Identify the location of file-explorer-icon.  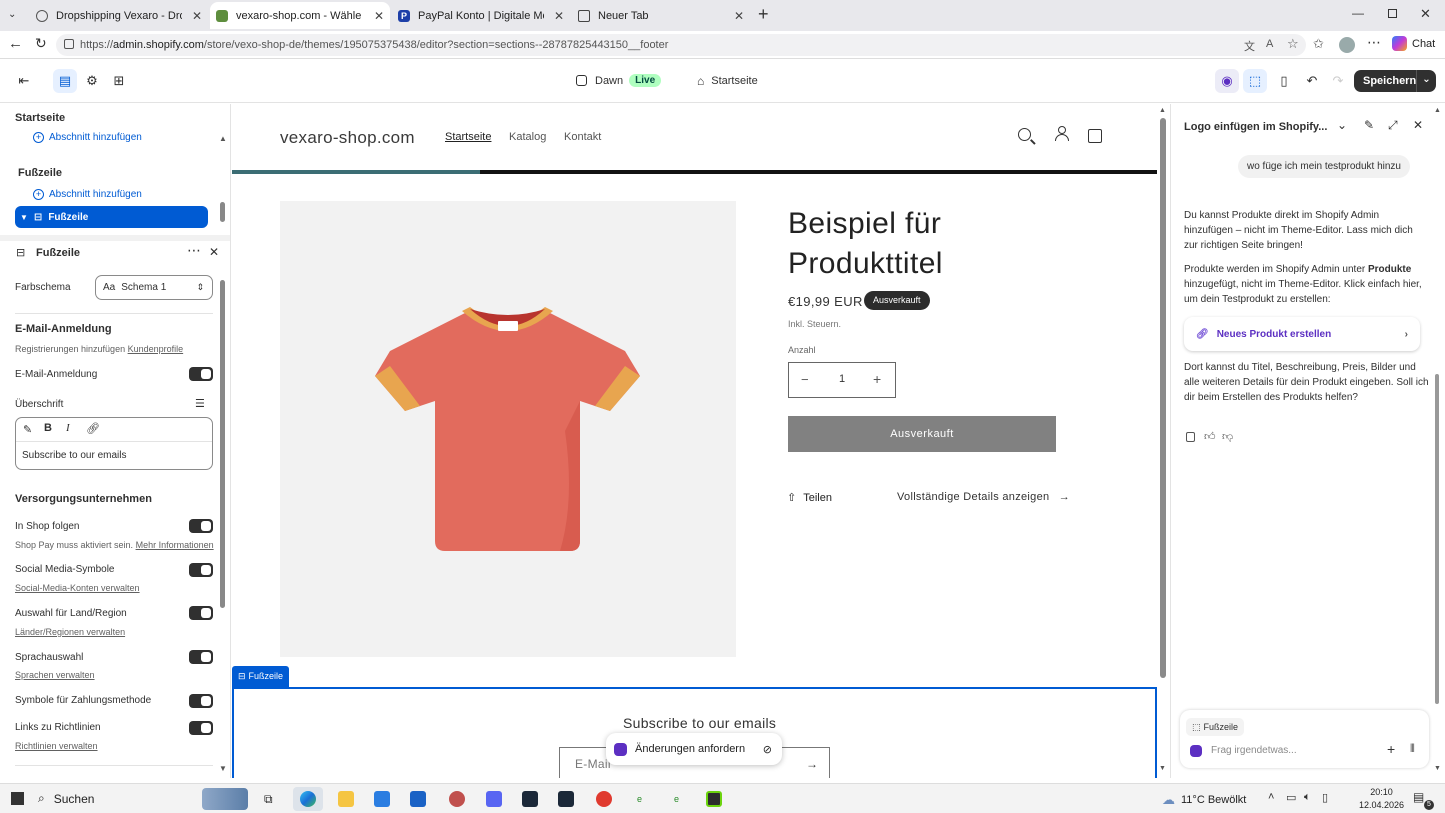
(346, 799).